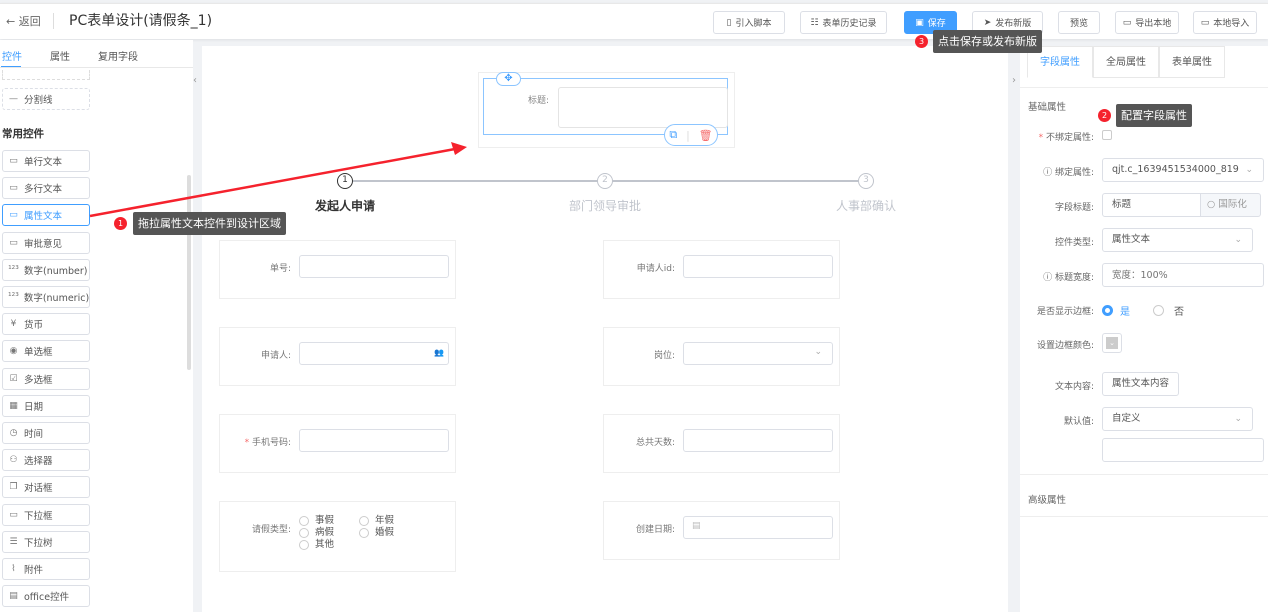 This screenshot has width=1268, height=612. I want to click on radio-option: 其他, so click(359, 545).